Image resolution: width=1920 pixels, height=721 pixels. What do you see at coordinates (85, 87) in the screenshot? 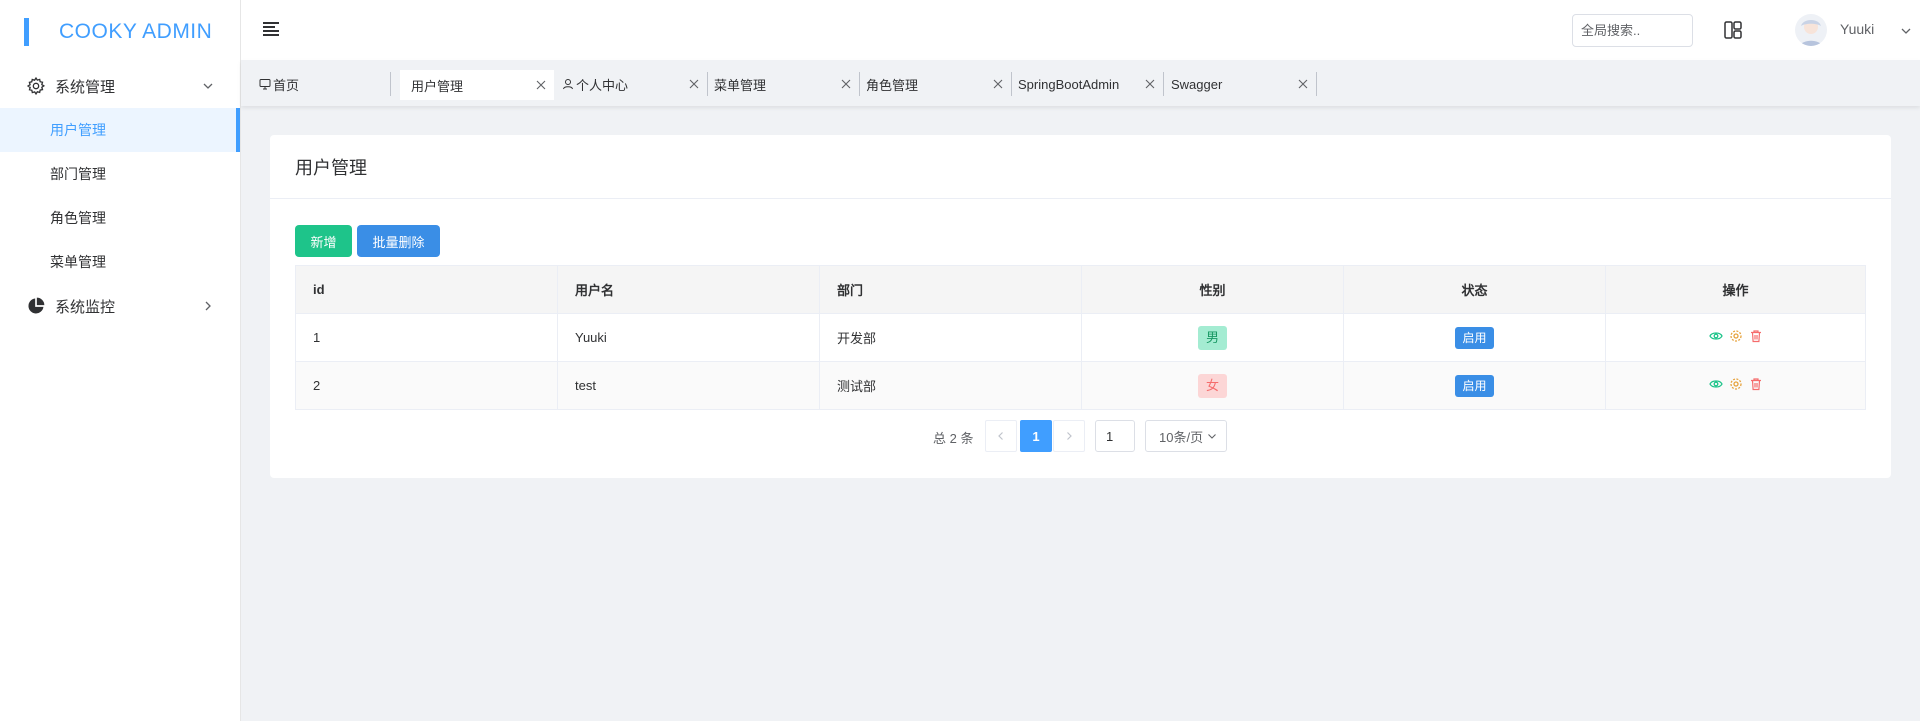
I see `menu-group-system-label: 系统管理` at bounding box center [85, 87].